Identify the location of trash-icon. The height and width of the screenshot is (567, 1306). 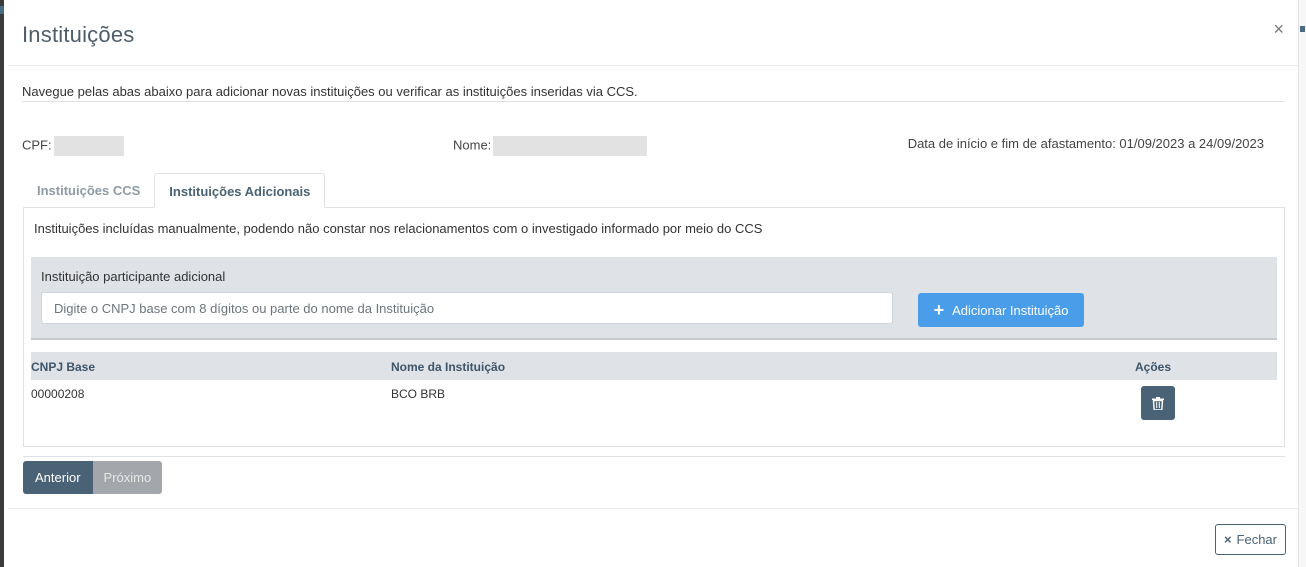
(1158, 403).